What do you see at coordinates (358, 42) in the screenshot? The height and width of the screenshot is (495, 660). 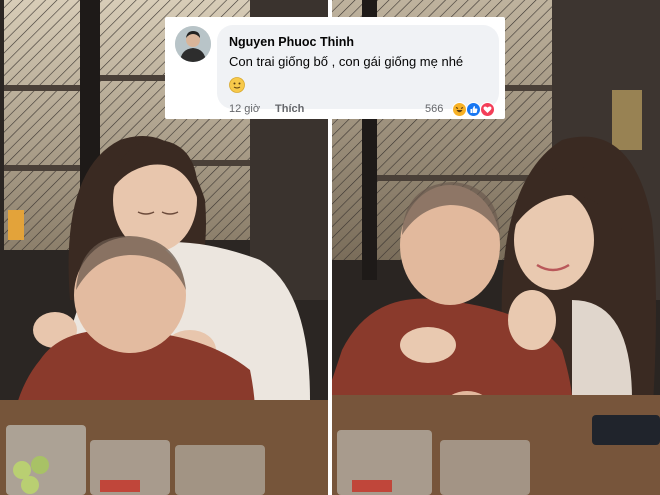 I see `comment-author: Nguyen Phuoc Thinh` at bounding box center [358, 42].